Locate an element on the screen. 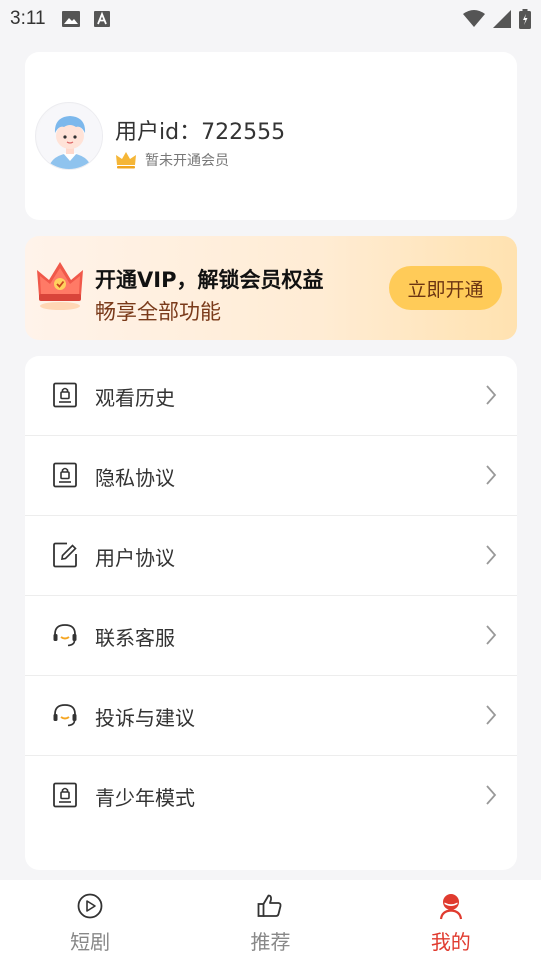  menu-item-label: 用户协议 is located at coordinates (135, 558).